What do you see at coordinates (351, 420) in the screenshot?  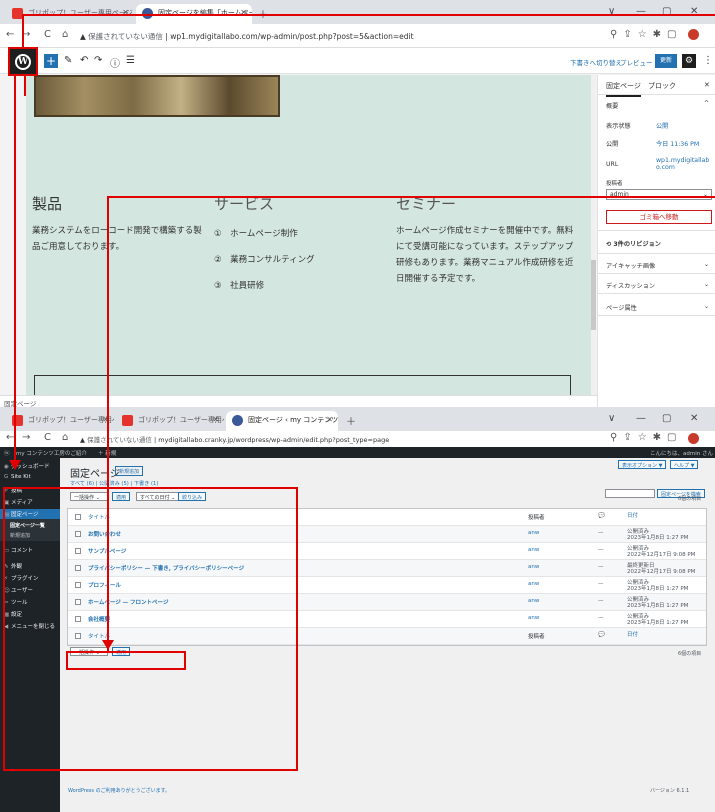 I see `new-tab-icon: ＋` at bounding box center [351, 420].